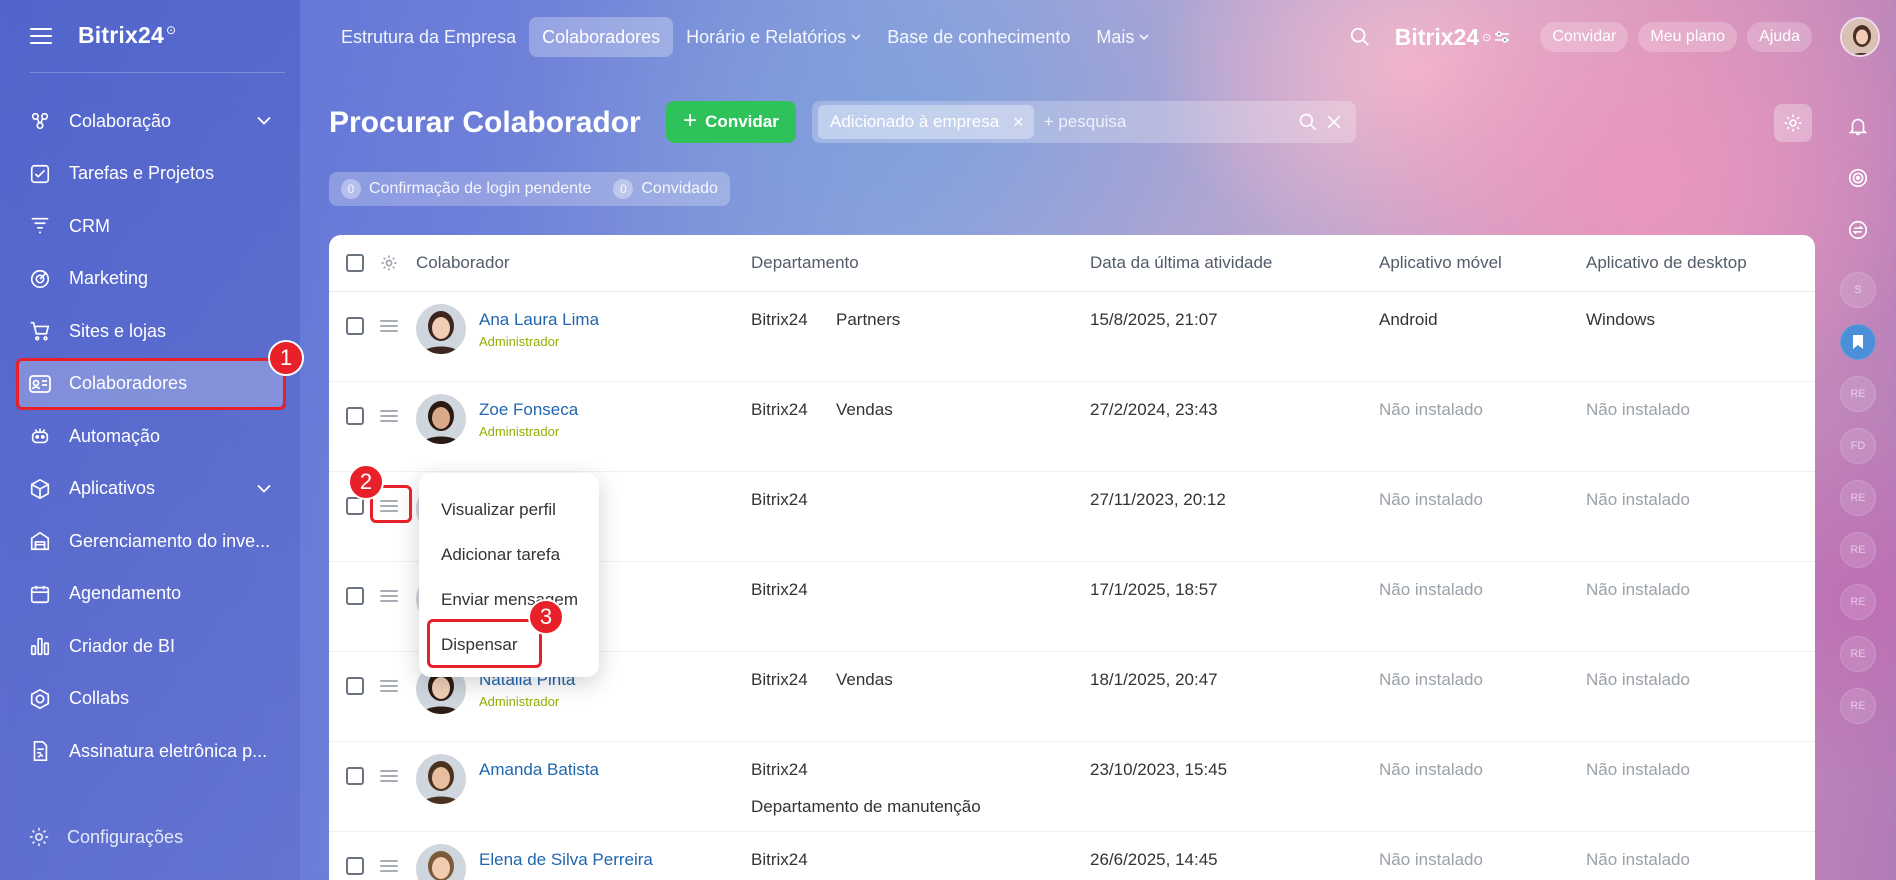 The image size is (1896, 880). I want to click on filter-search-box: Adicionado à empresa ×, so click(1084, 122).